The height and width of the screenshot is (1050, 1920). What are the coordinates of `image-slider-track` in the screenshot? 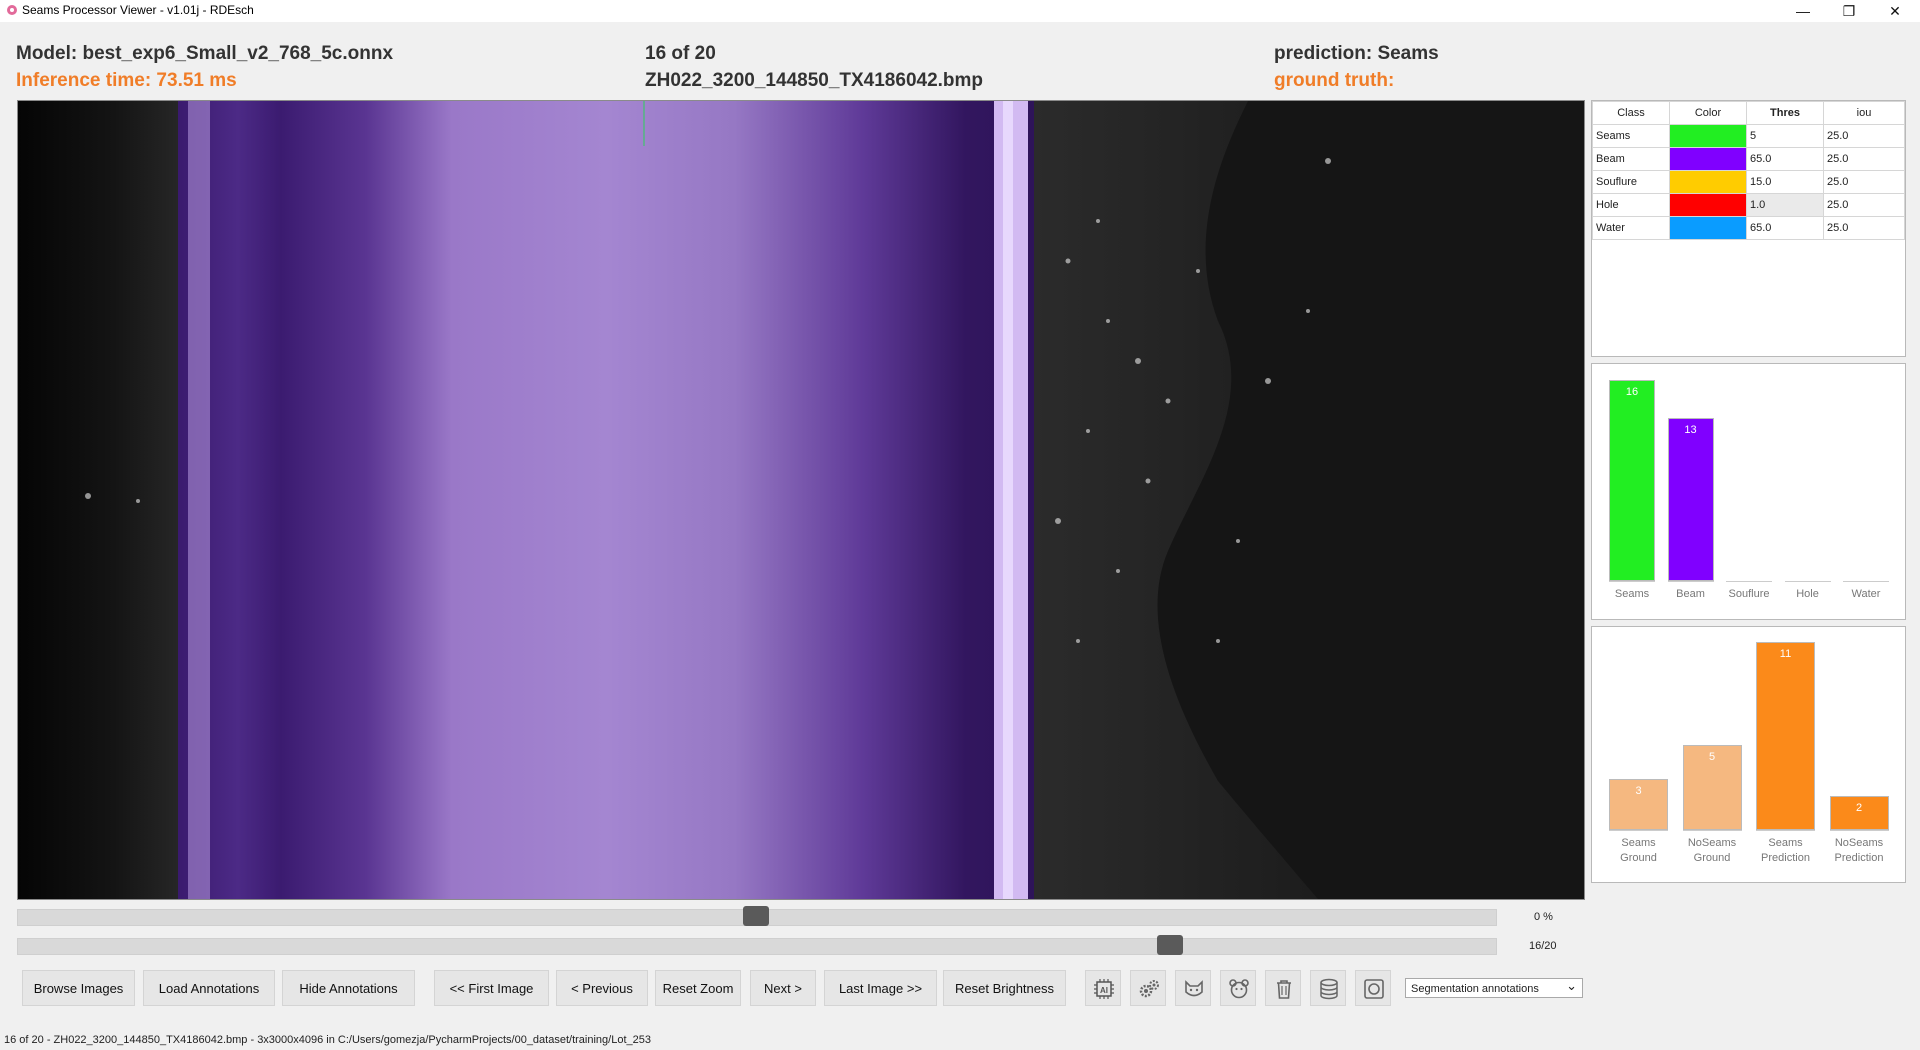 It's located at (757, 946).